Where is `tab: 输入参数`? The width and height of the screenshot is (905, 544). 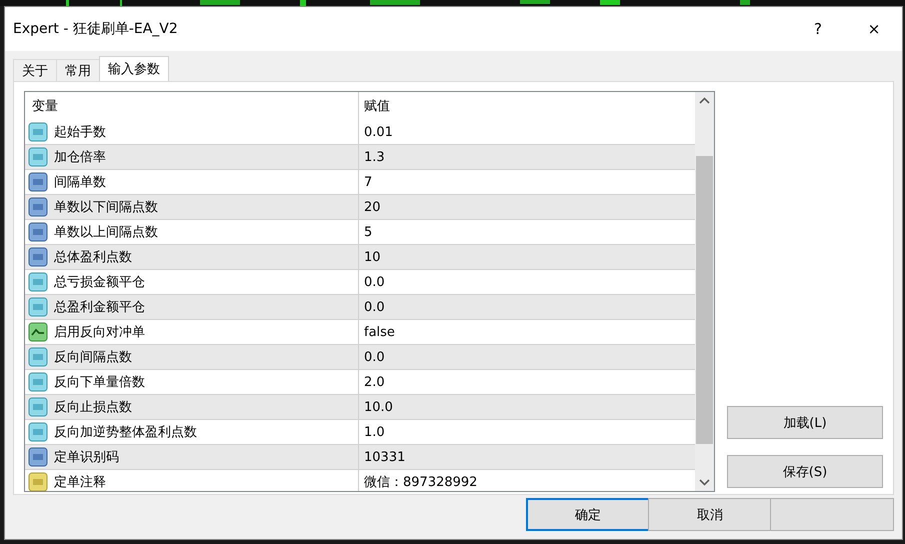
tab: 输入参数 is located at coordinates (134, 68).